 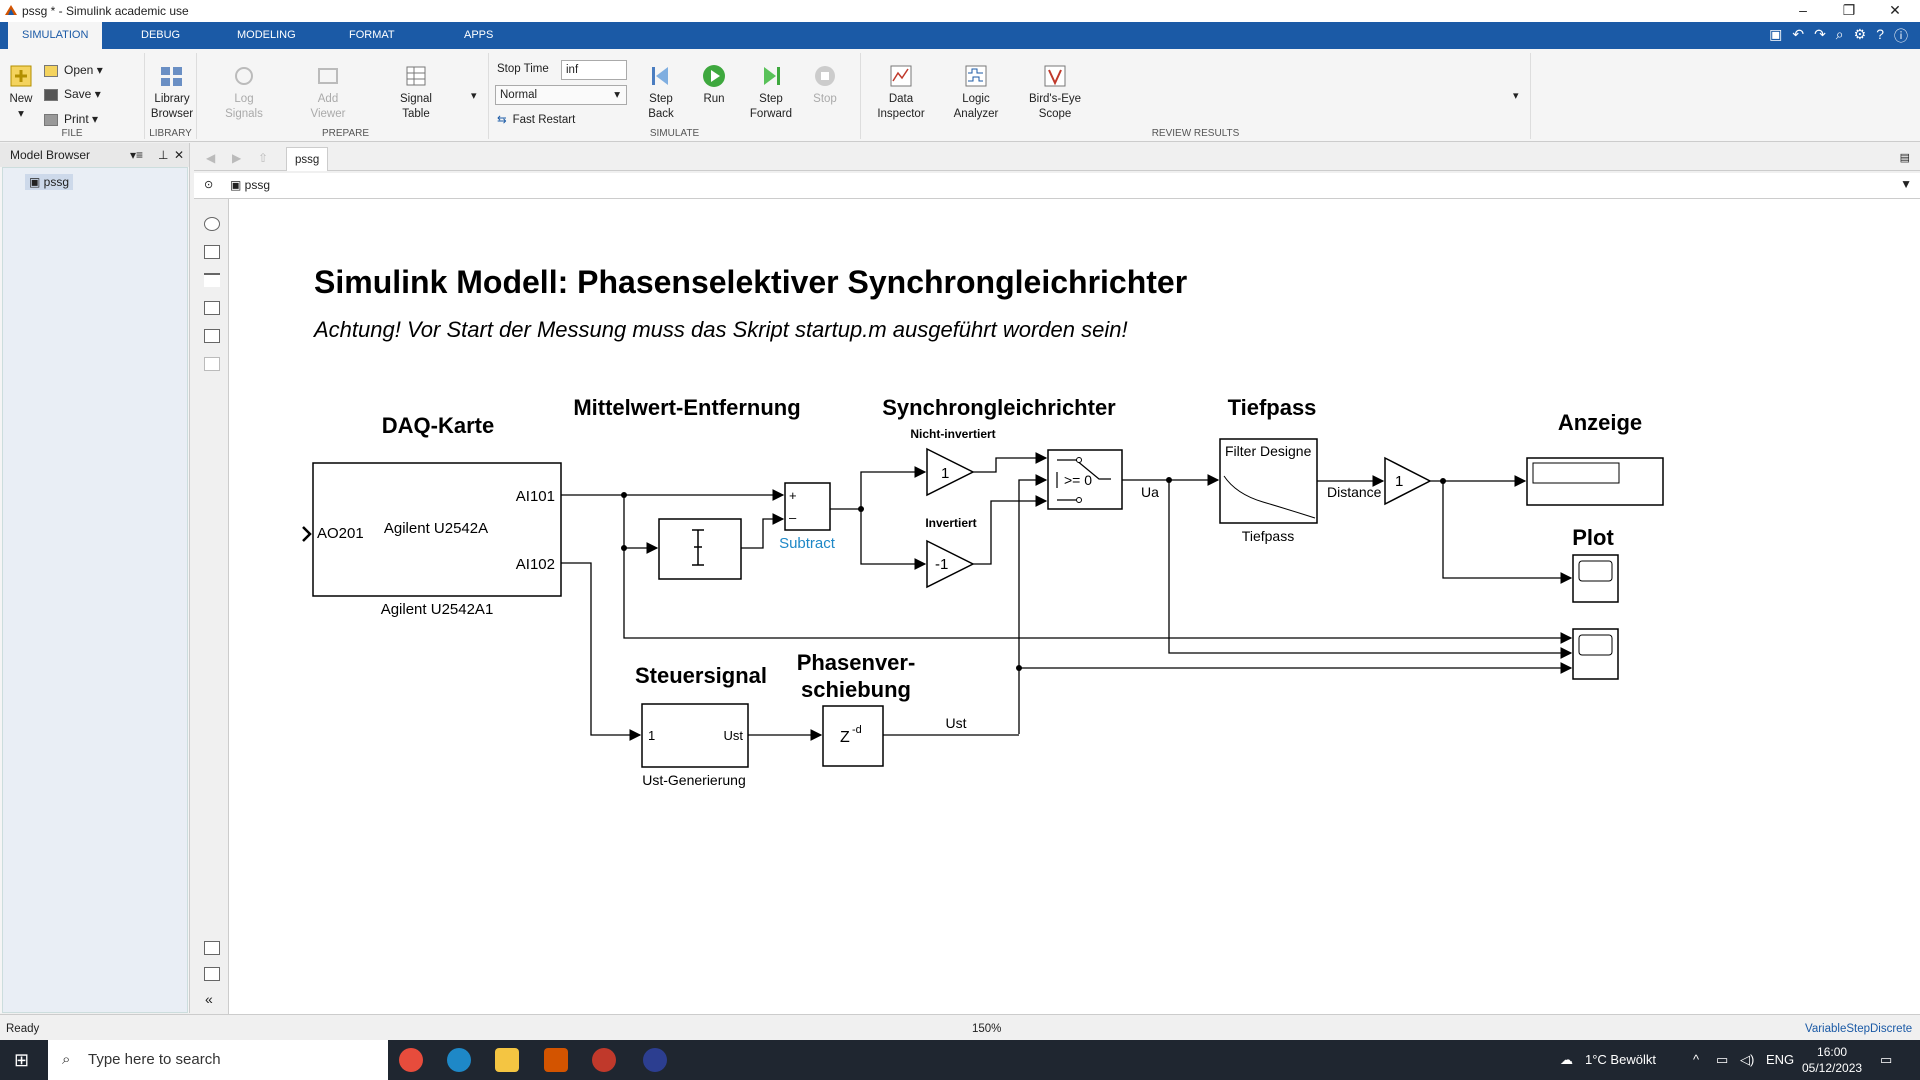 I want to click on delay-block: Z -d, so click(x=853, y=736).